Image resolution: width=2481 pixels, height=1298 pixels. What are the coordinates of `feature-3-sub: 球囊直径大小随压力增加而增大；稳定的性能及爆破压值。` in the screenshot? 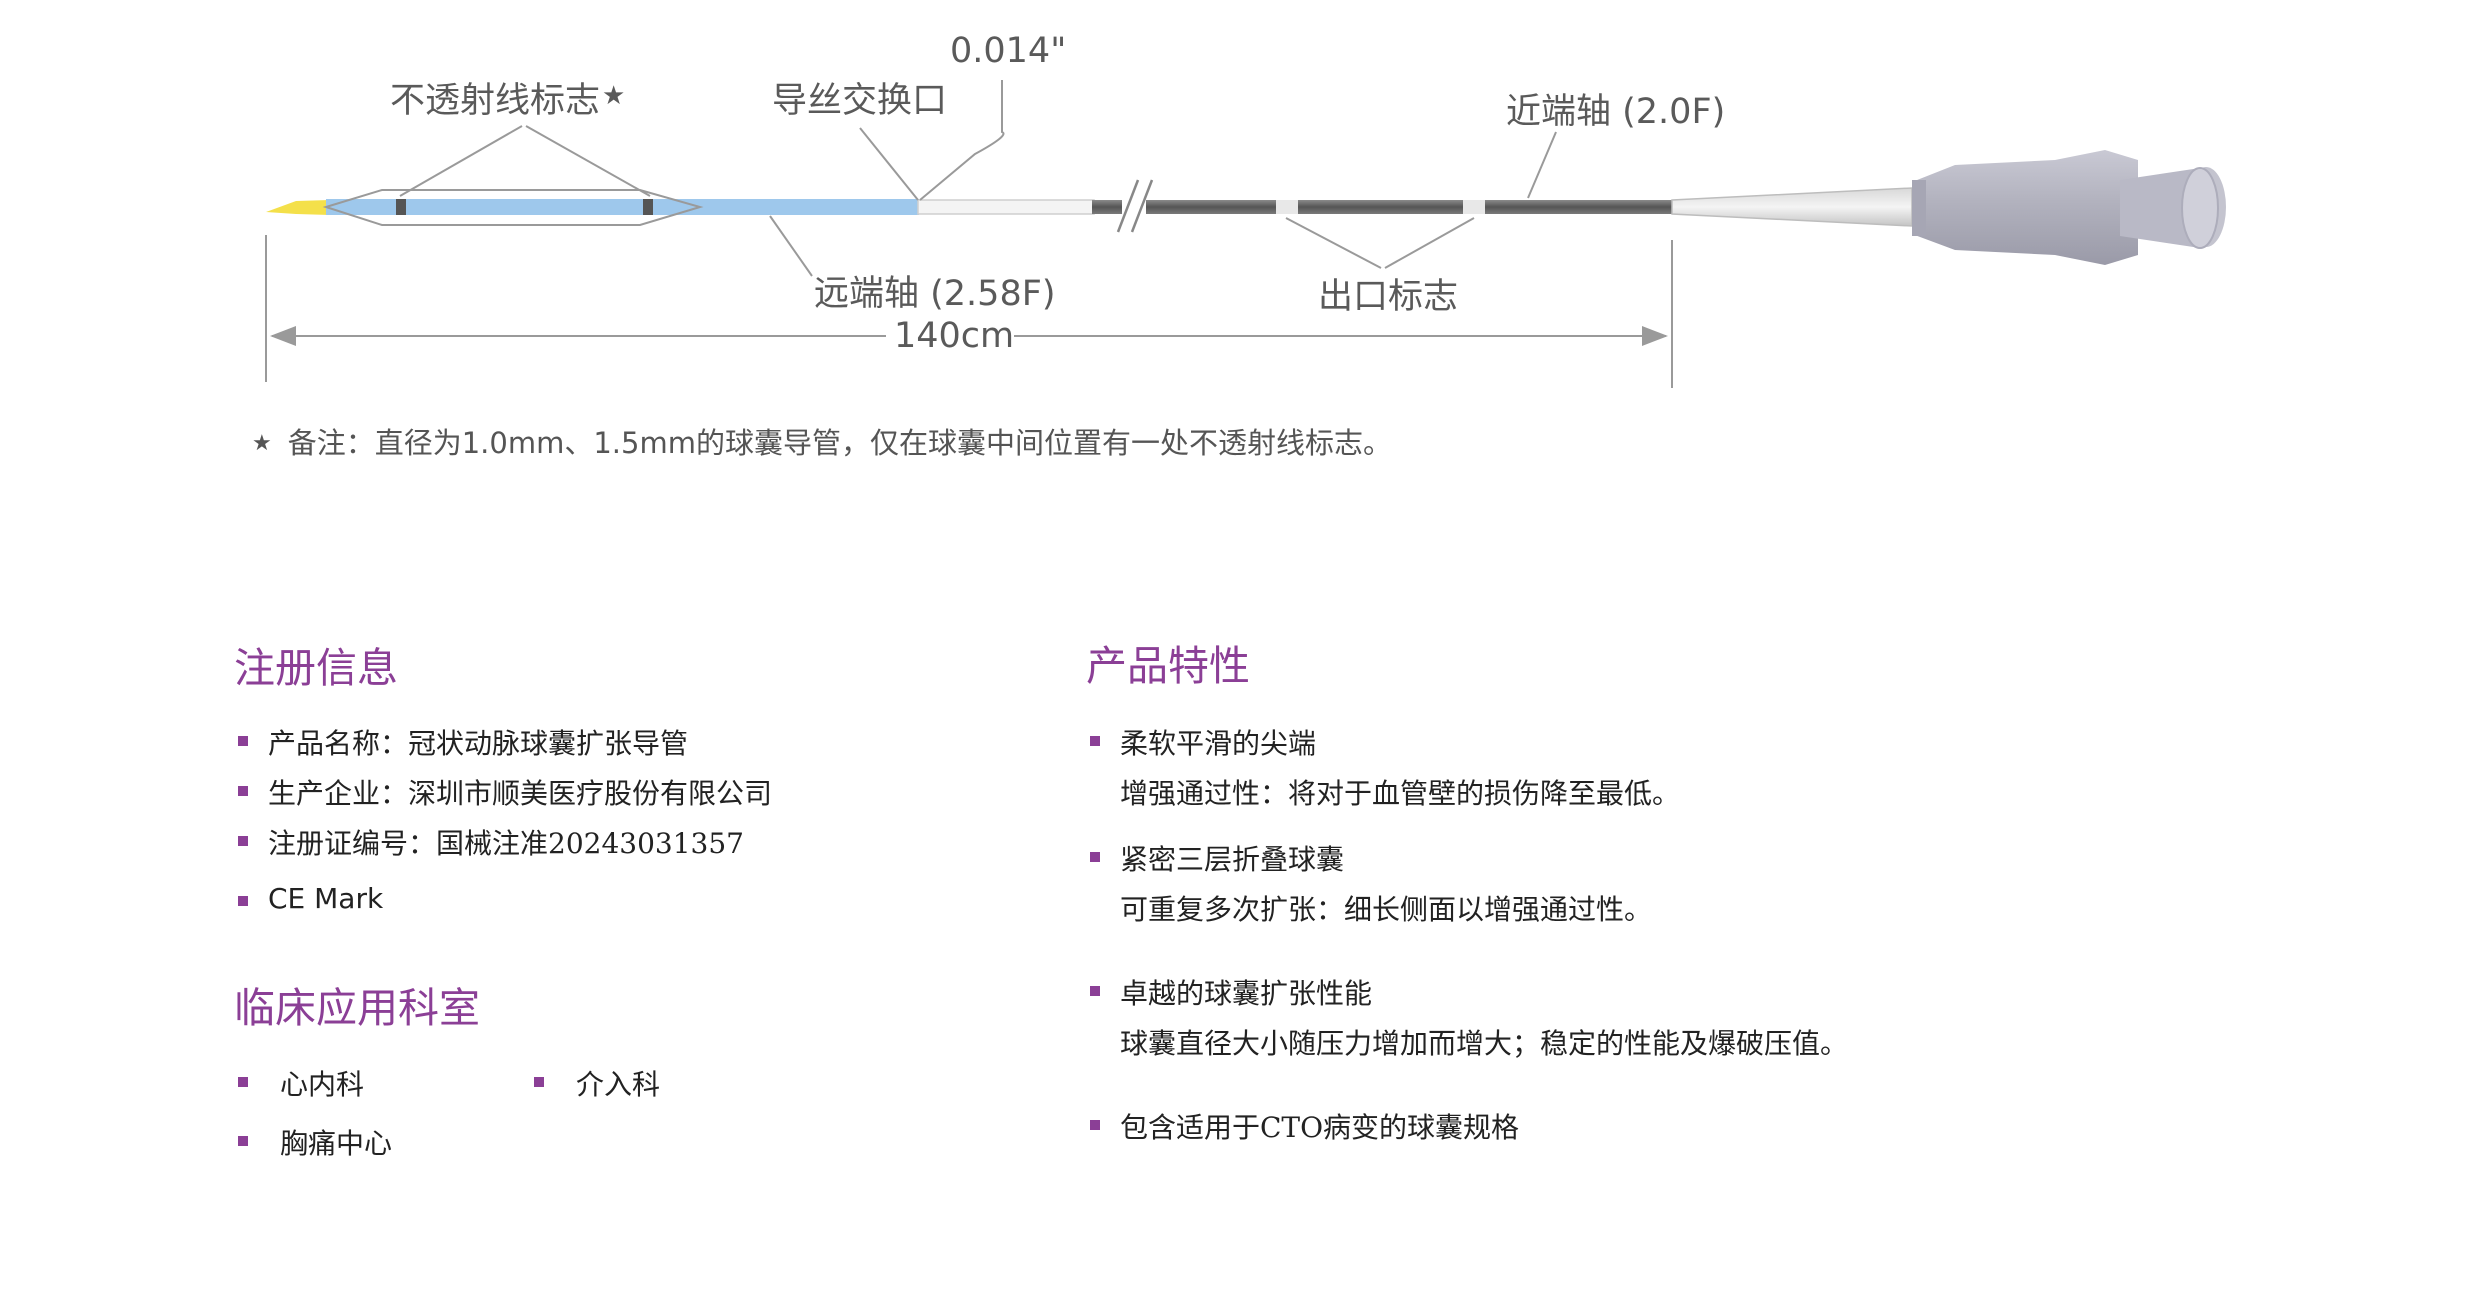 It's located at (1484, 1043).